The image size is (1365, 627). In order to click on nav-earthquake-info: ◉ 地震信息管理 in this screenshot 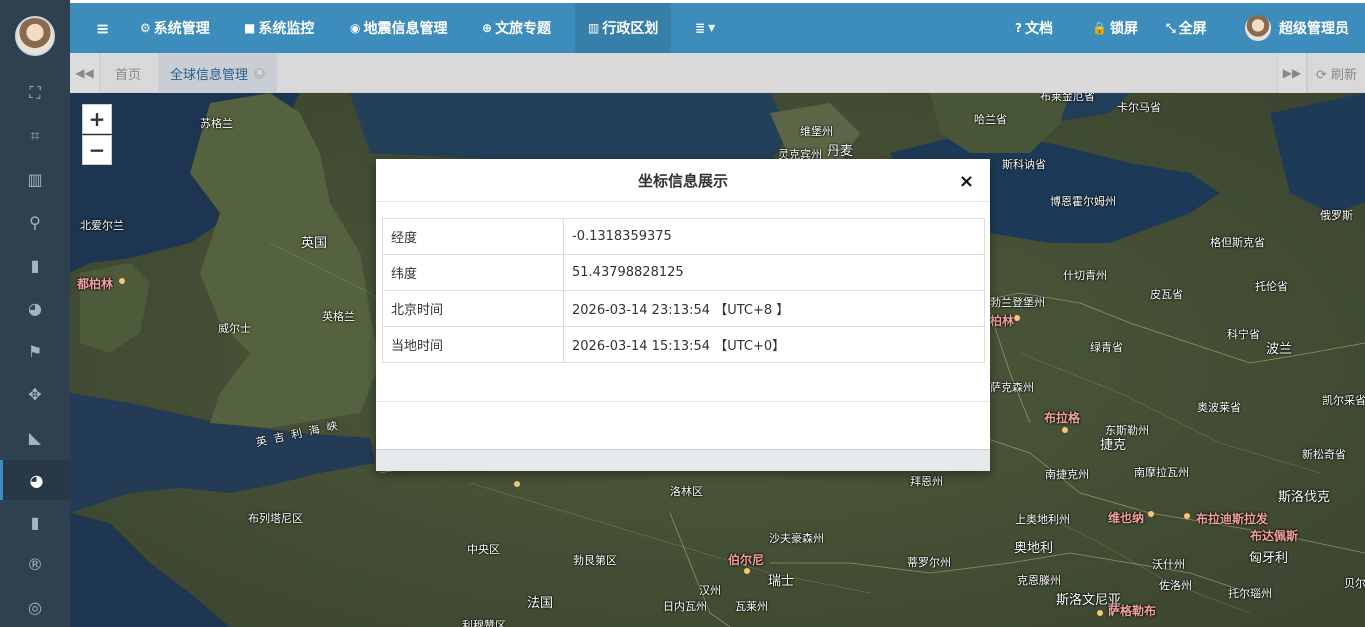, I will do `click(398, 28)`.